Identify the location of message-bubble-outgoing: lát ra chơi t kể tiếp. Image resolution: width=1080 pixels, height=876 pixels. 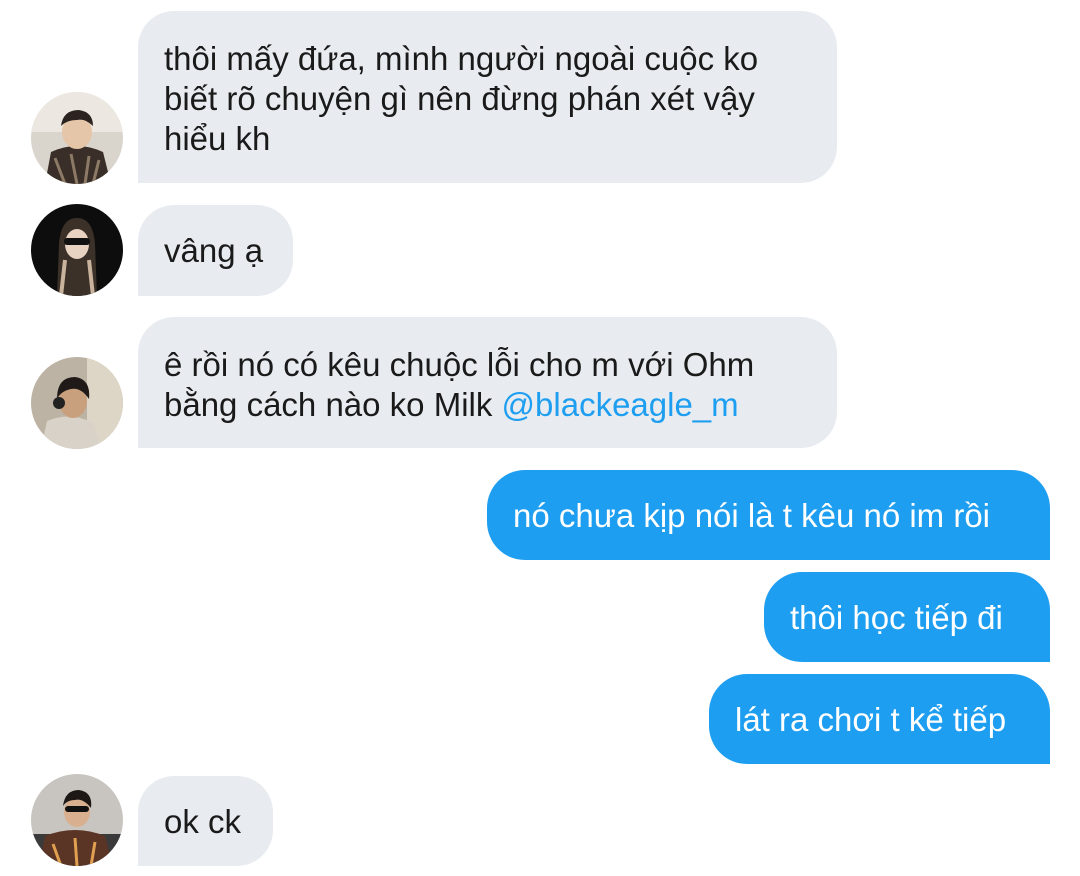
(879, 719).